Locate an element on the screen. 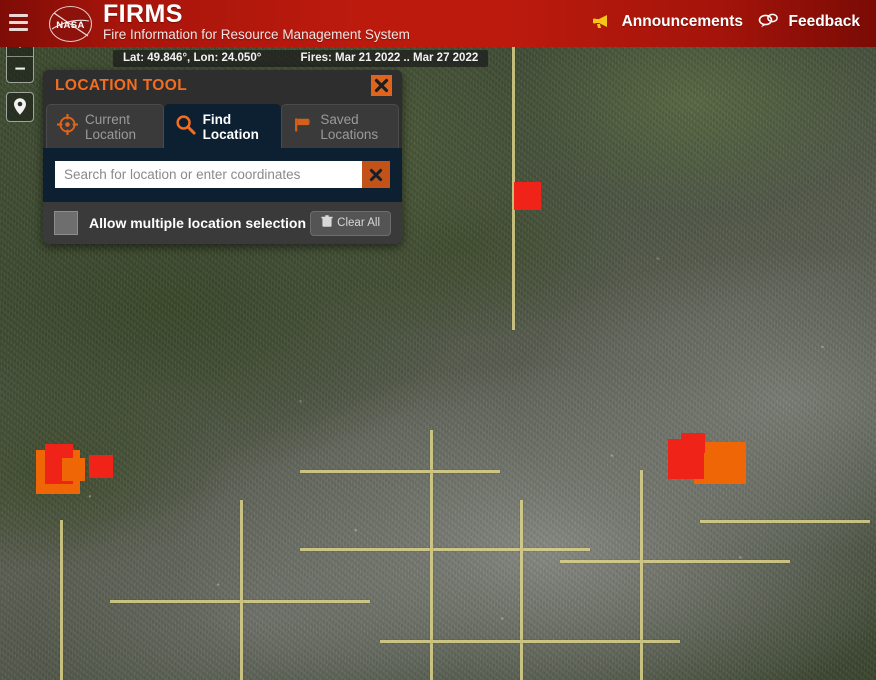 This screenshot has height=680, width=876. clear-all-button: Clear All is located at coordinates (350, 223).